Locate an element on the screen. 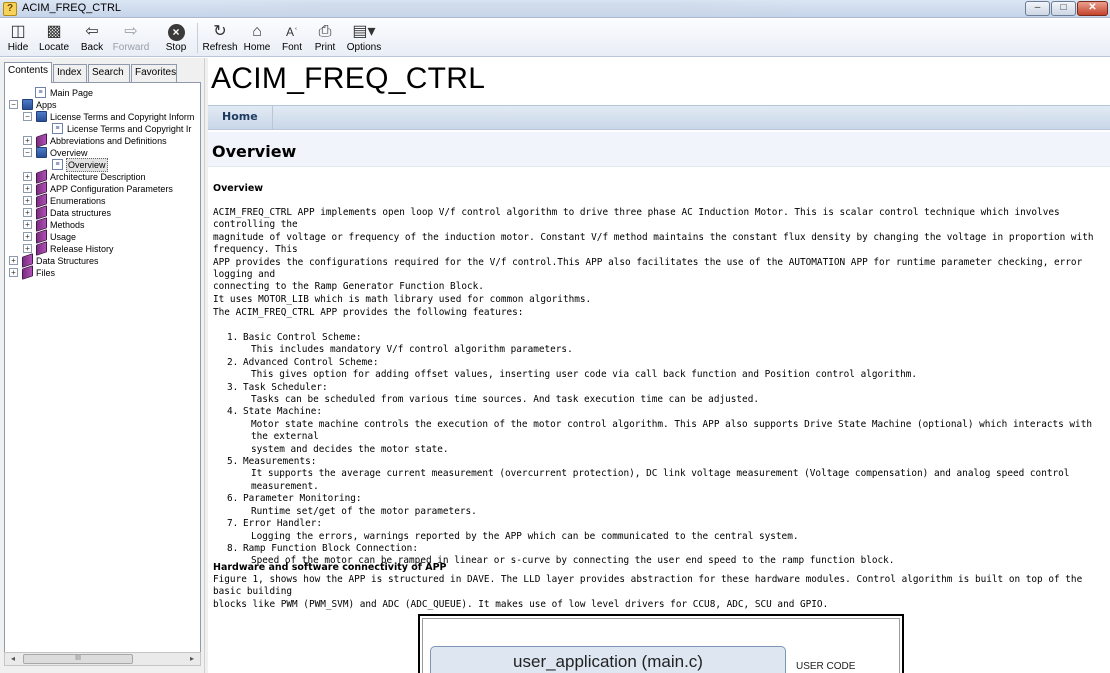  tree-node-label: Enumerations is located at coordinates (78, 201).